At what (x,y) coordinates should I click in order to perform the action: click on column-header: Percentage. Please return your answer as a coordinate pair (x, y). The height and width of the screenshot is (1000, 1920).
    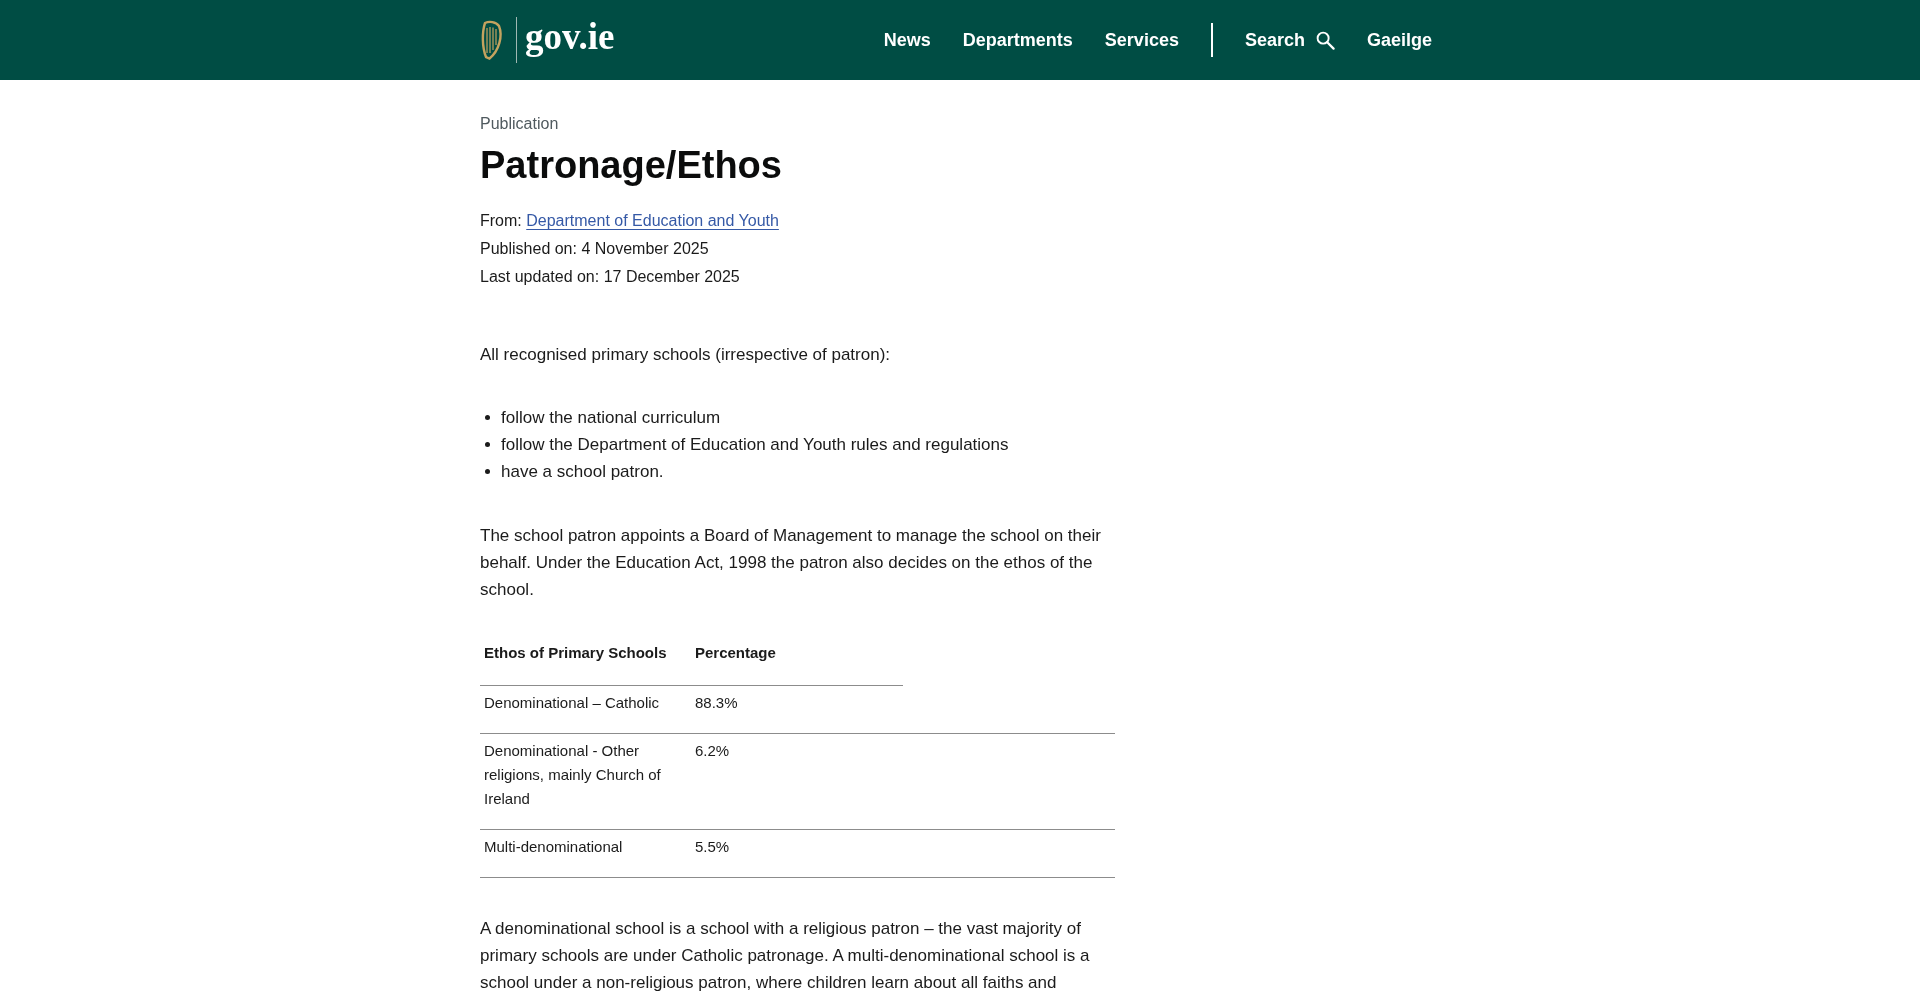
    Looking at the image, I should click on (735, 653).